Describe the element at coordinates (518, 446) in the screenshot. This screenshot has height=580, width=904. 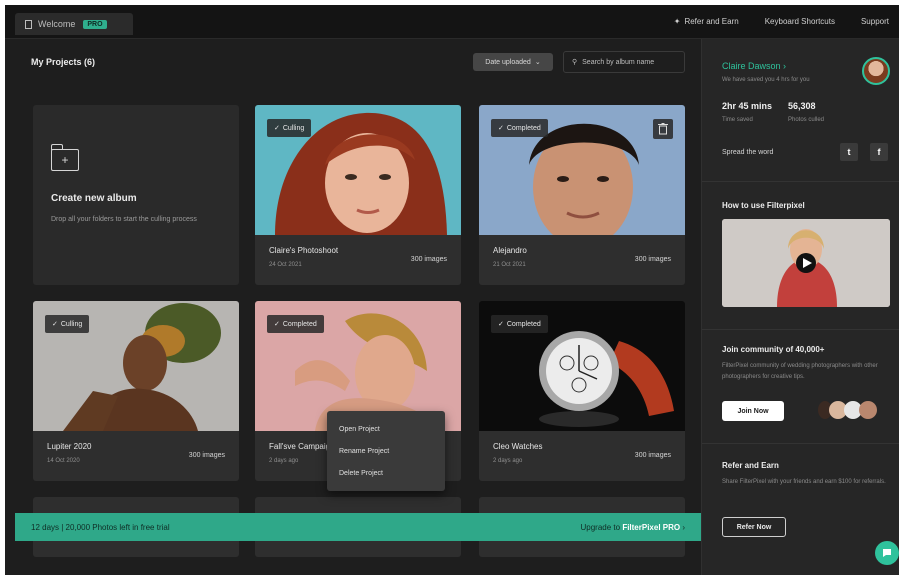
I see `album-name: Cleo Watches` at that location.